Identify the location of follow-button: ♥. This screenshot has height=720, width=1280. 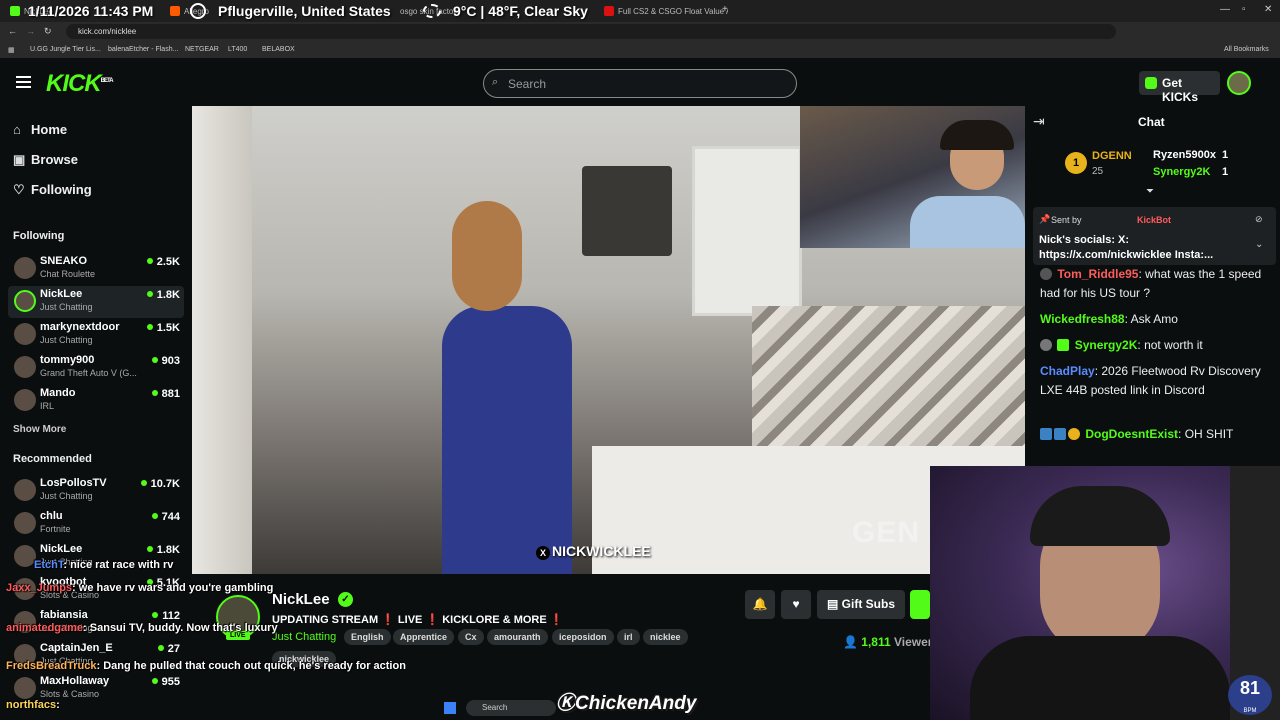
(796, 604).